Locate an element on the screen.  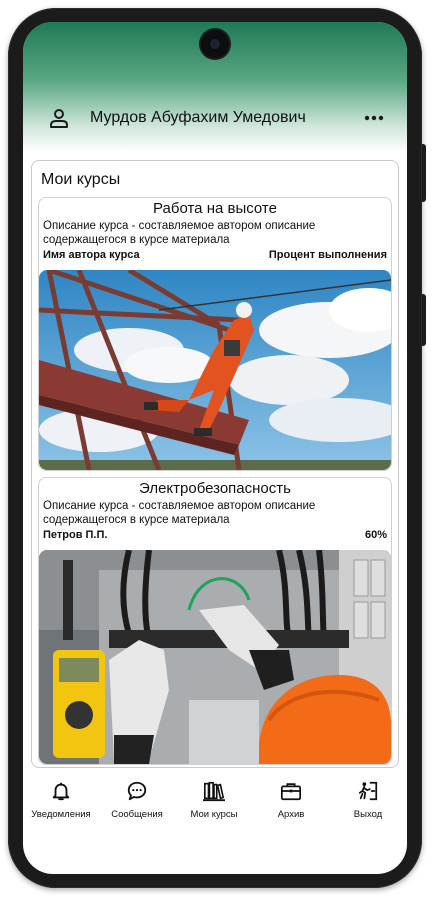
nav-my-courses: Мои курсы is located at coordinates (214, 800).